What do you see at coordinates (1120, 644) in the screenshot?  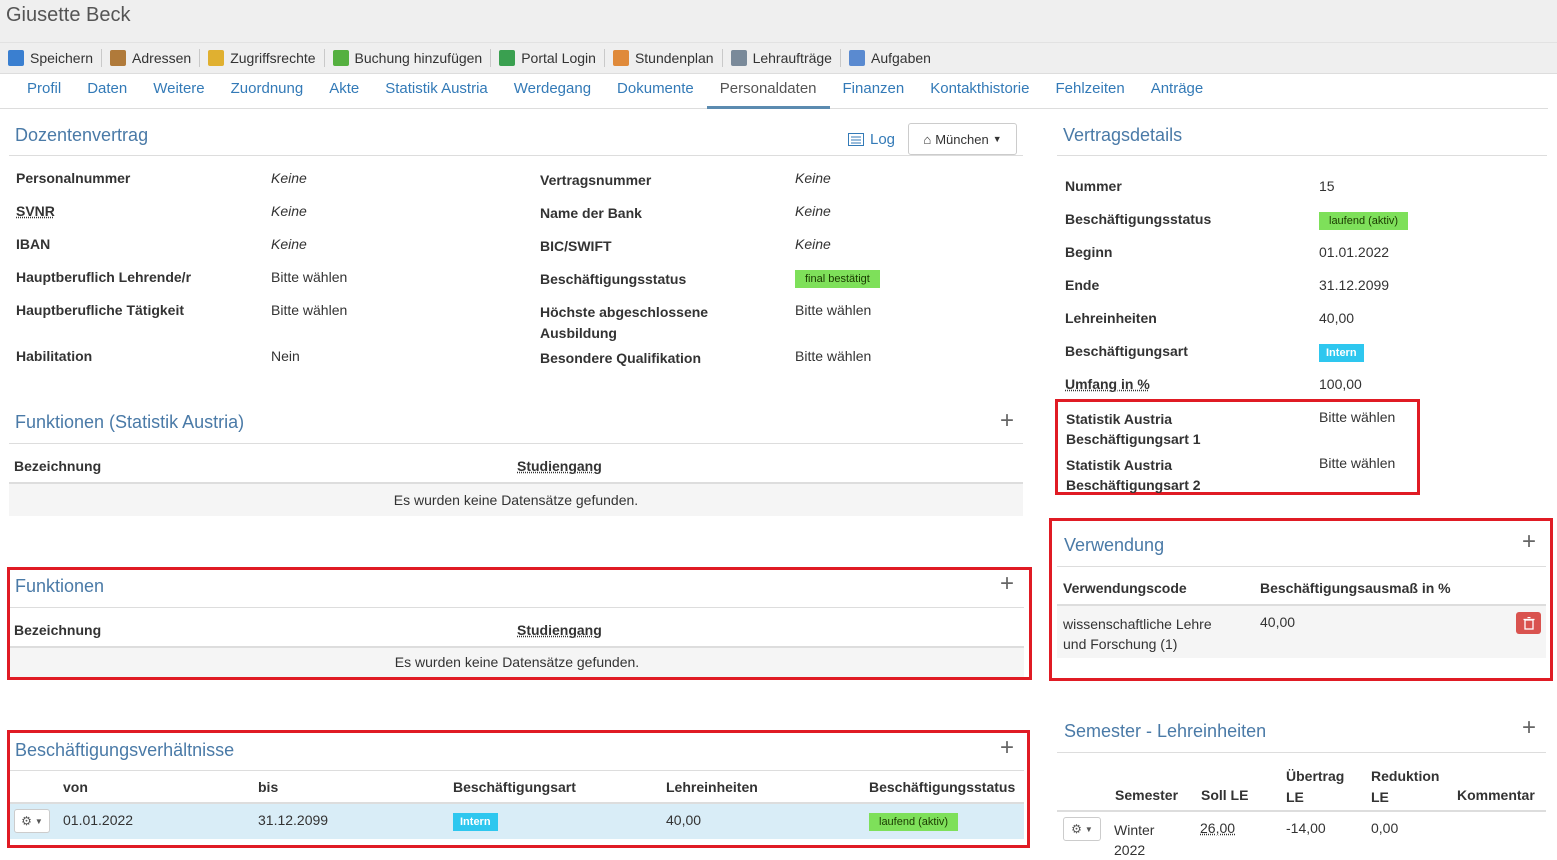 I see `cell-line: und Forschung (1)` at bounding box center [1120, 644].